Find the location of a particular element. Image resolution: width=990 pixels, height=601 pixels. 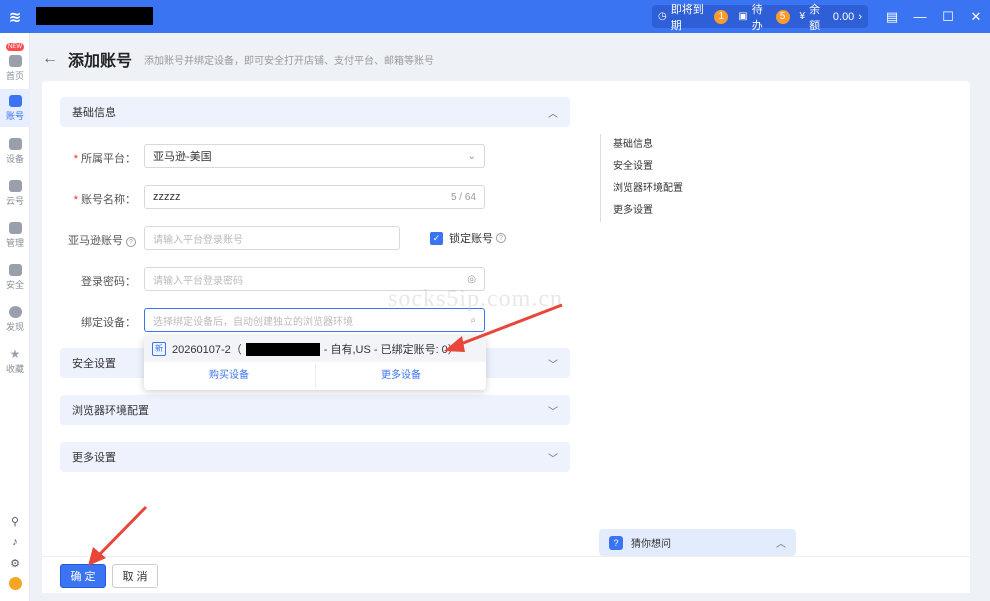

checkbox-checked-icon: ✓ is located at coordinates (436, 238).